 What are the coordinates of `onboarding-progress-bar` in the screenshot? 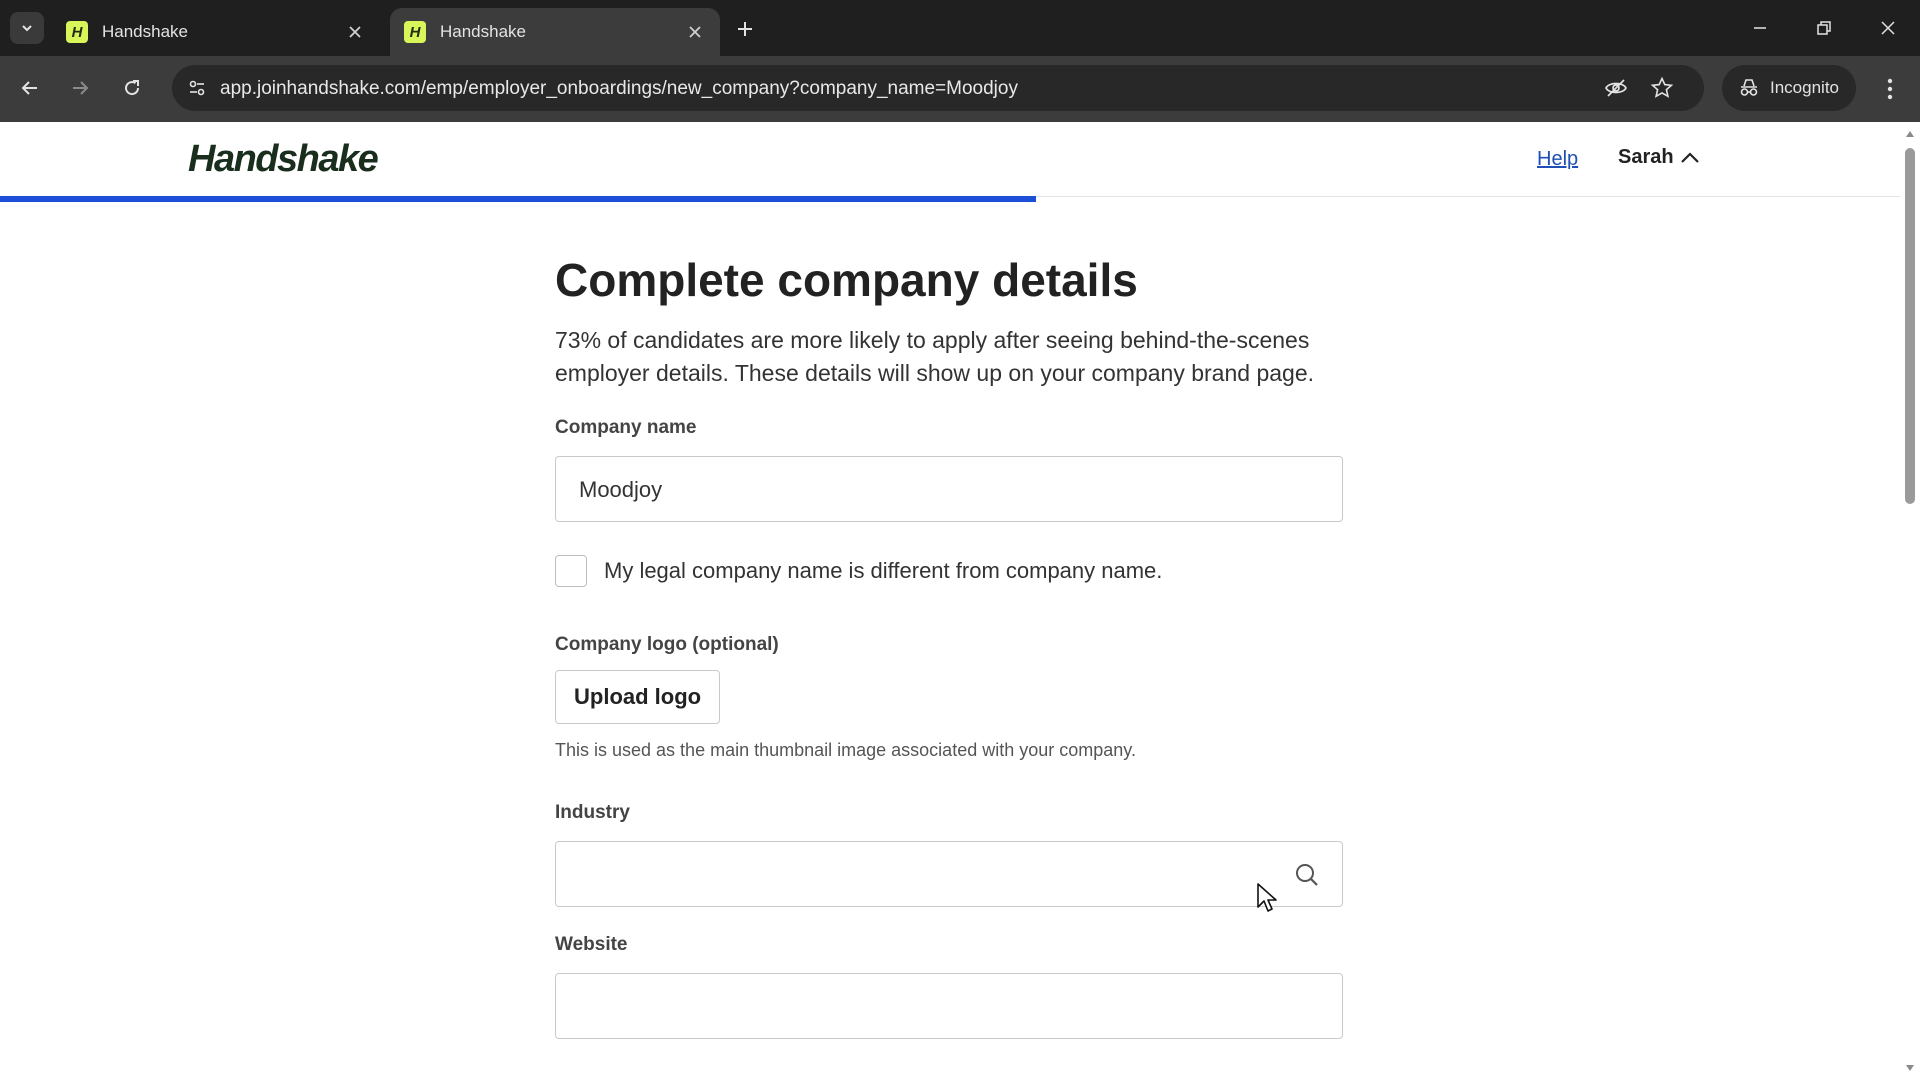 It's located at (950, 199).